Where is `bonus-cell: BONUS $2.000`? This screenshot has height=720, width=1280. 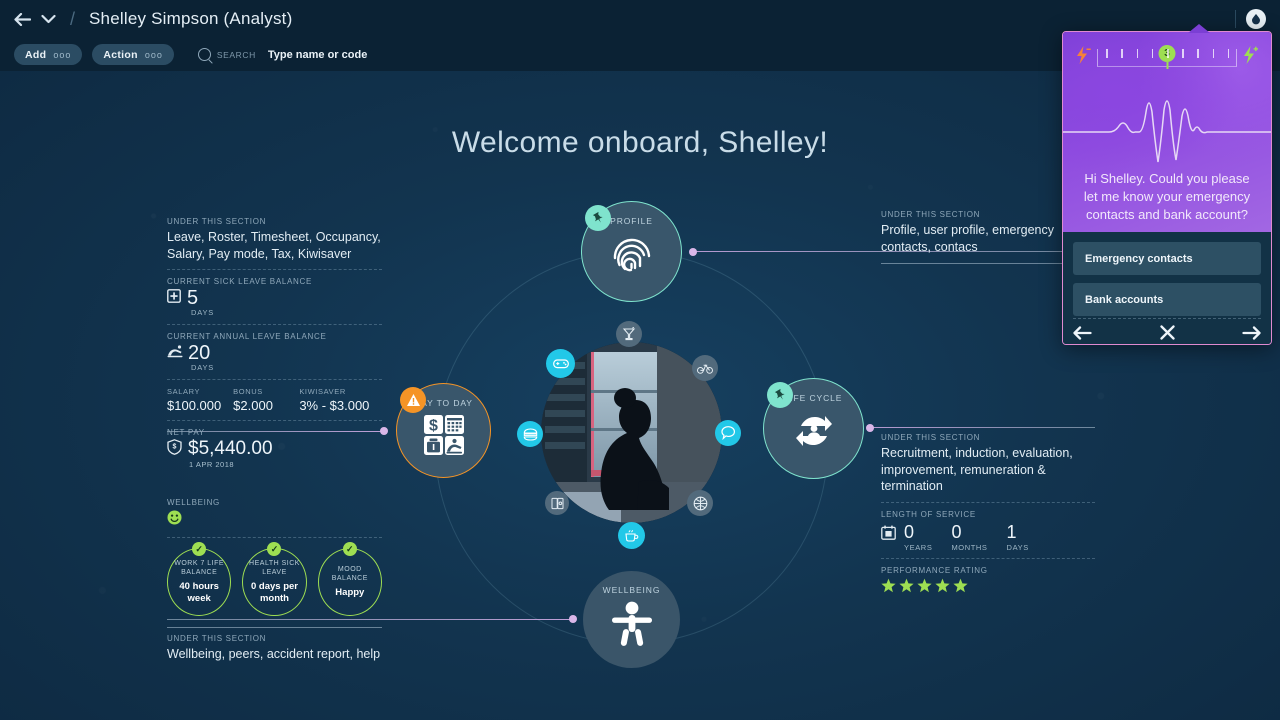
bonus-cell: BONUS $2.000 is located at coordinates (266, 400).